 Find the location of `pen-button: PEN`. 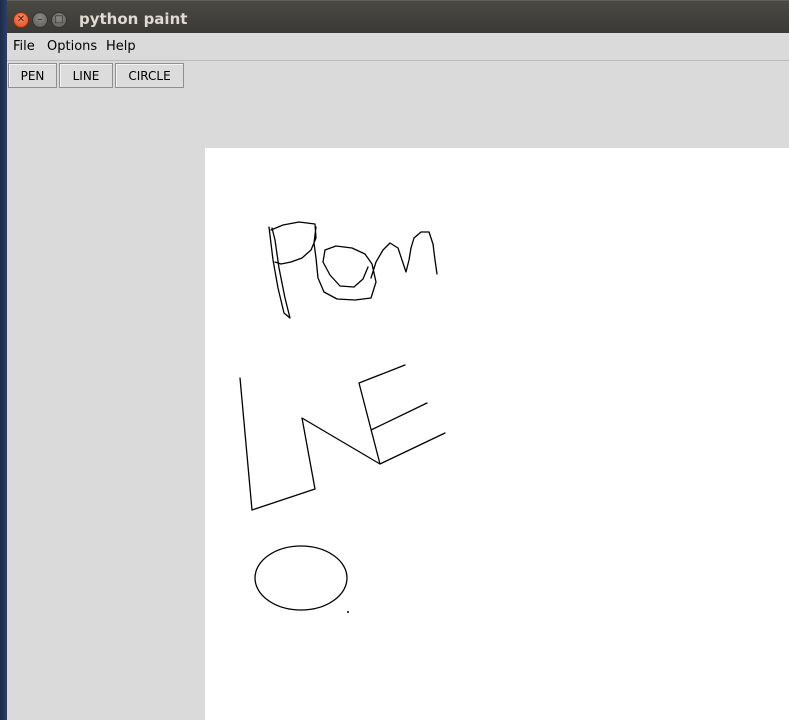

pen-button: PEN is located at coordinates (32, 75).